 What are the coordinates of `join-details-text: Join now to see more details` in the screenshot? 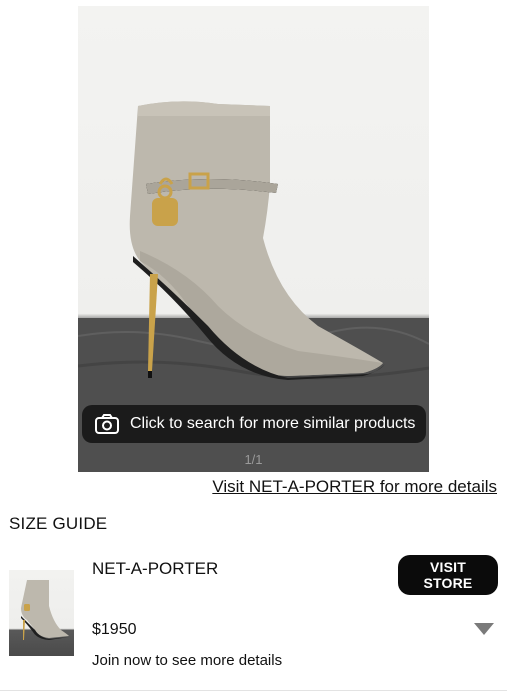 It's located at (187, 660).